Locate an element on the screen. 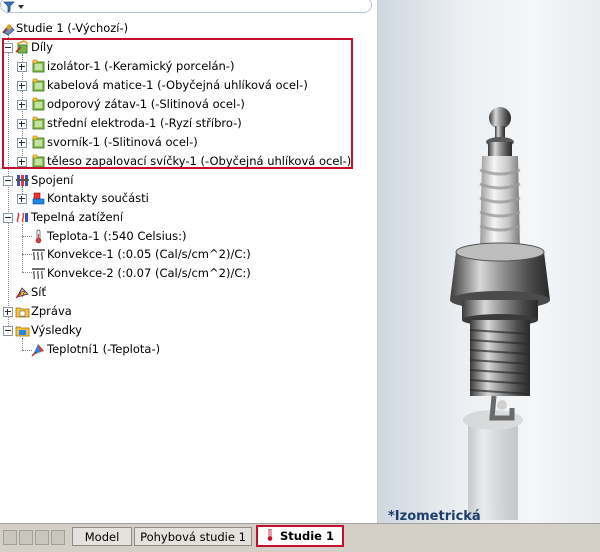  thermal-result-icon is located at coordinates (37, 350).